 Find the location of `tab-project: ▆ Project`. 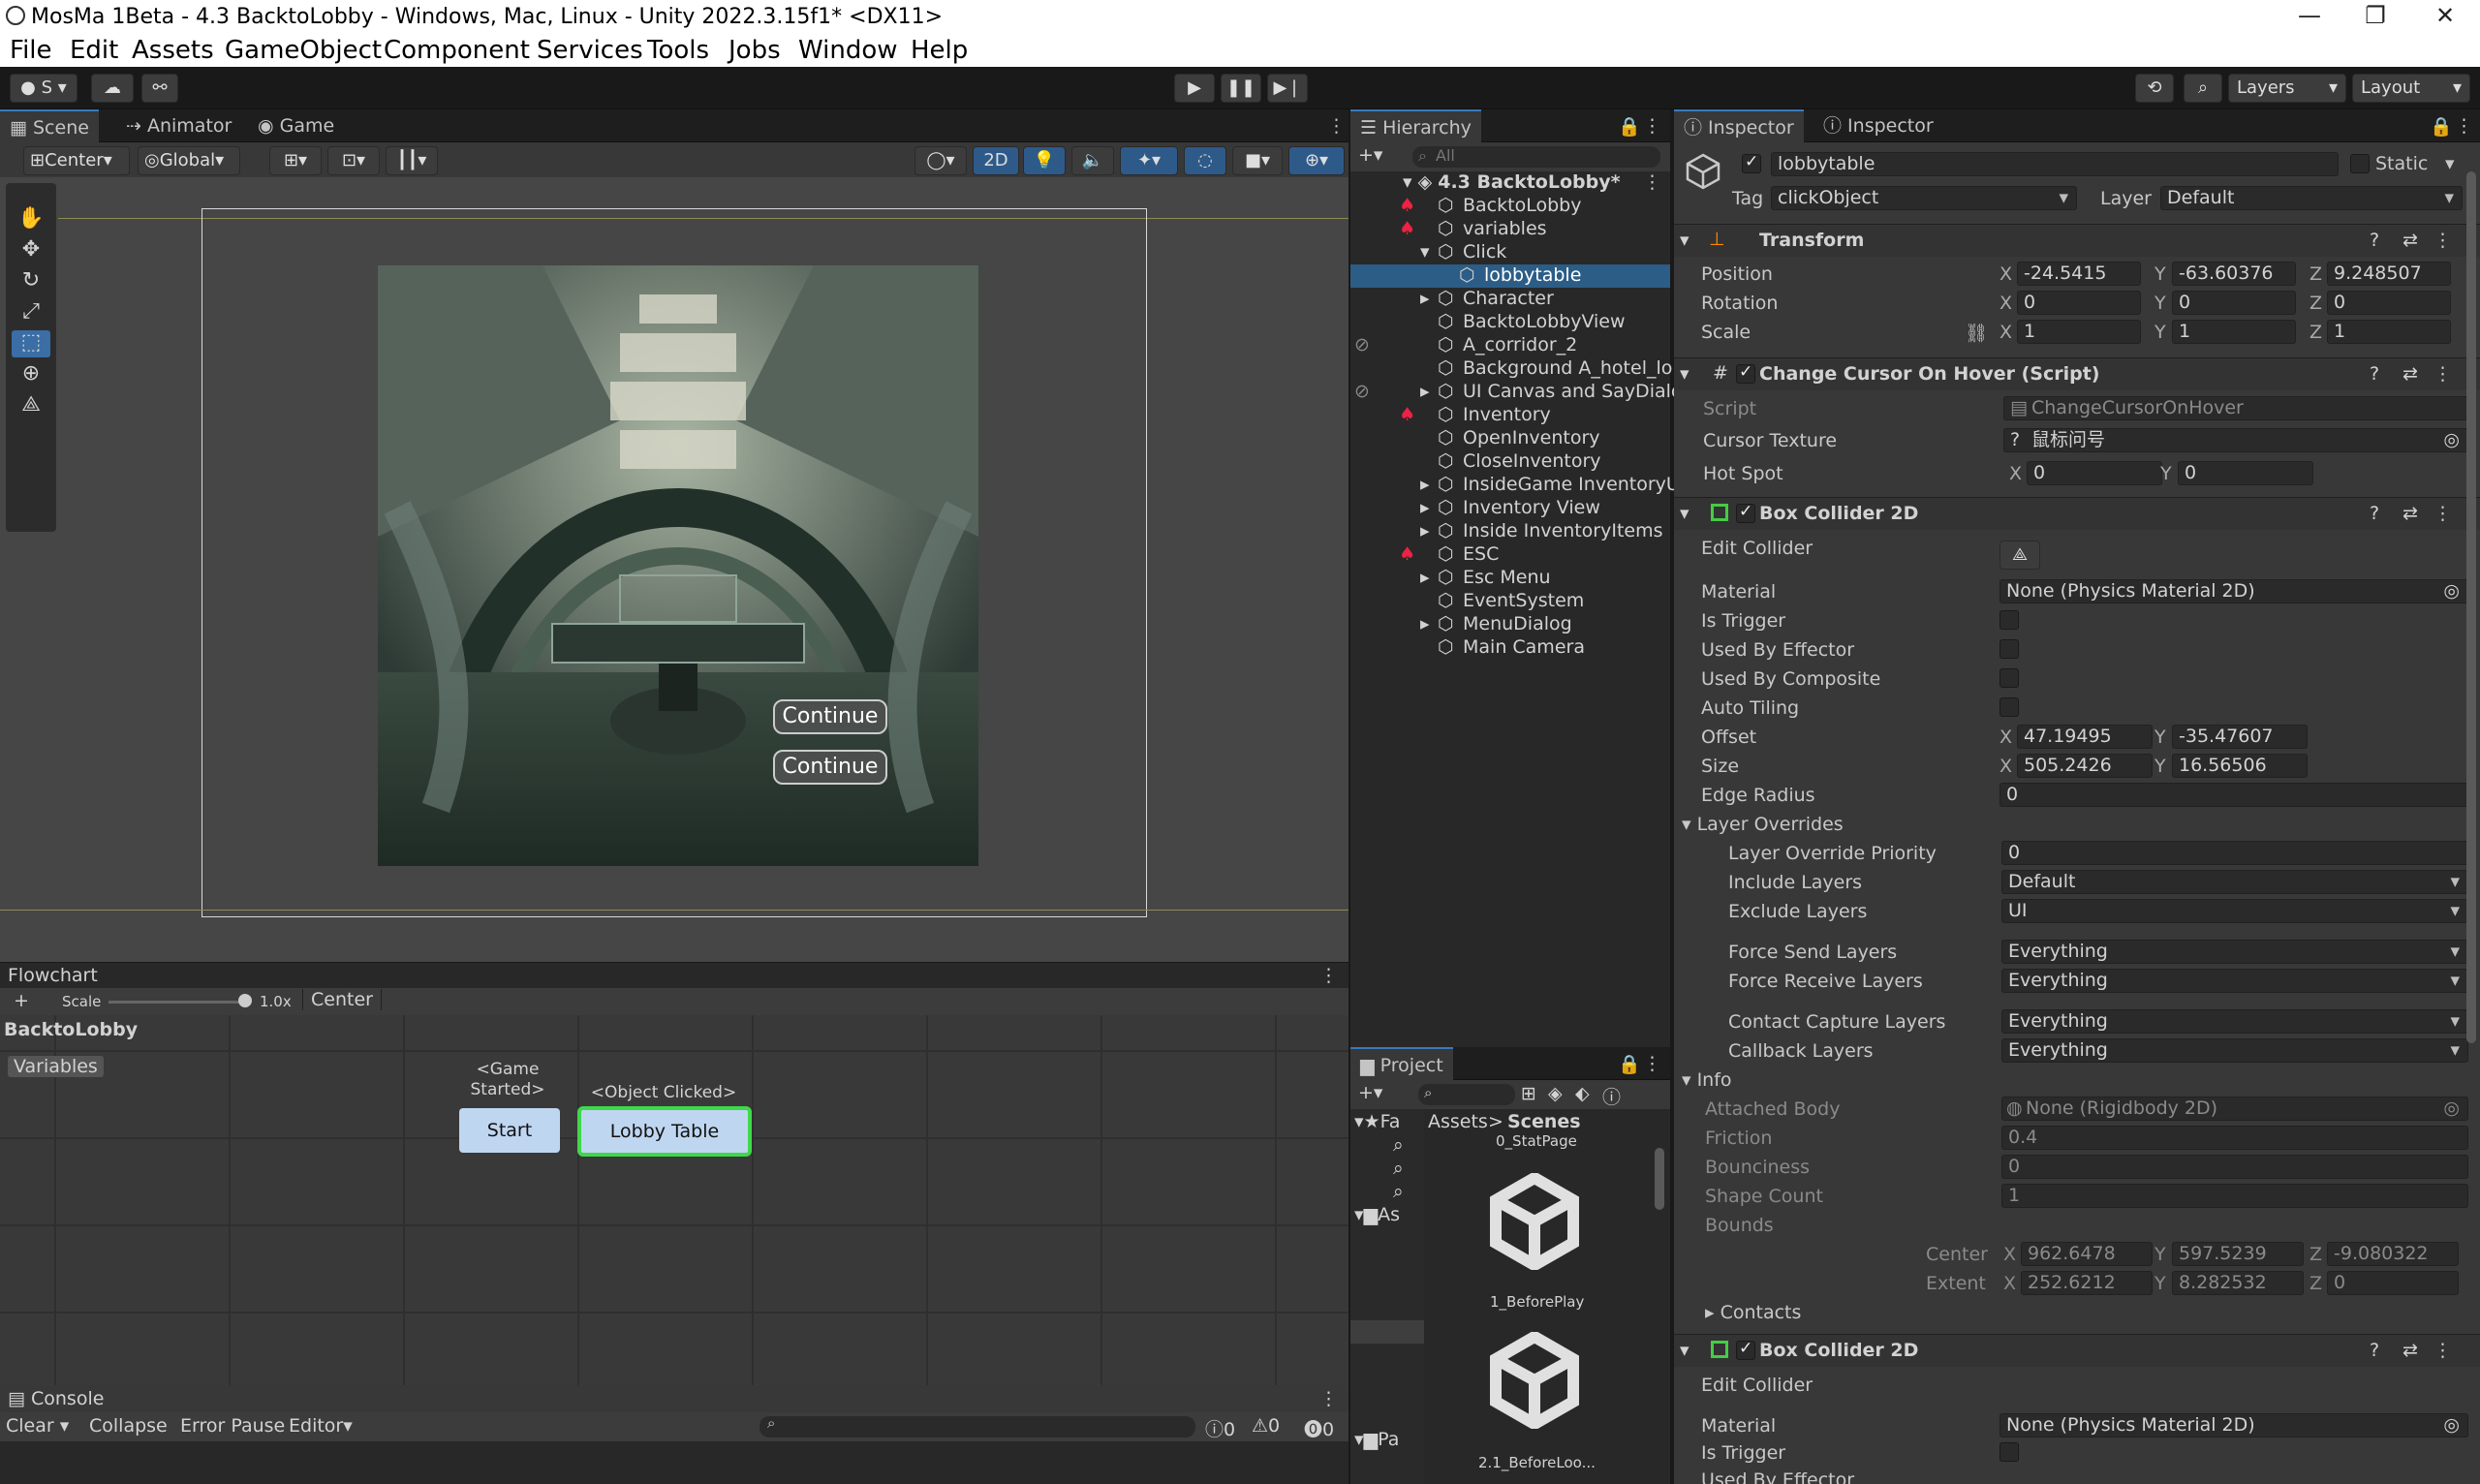

tab-project: ▆ Project is located at coordinates (1401, 1063).